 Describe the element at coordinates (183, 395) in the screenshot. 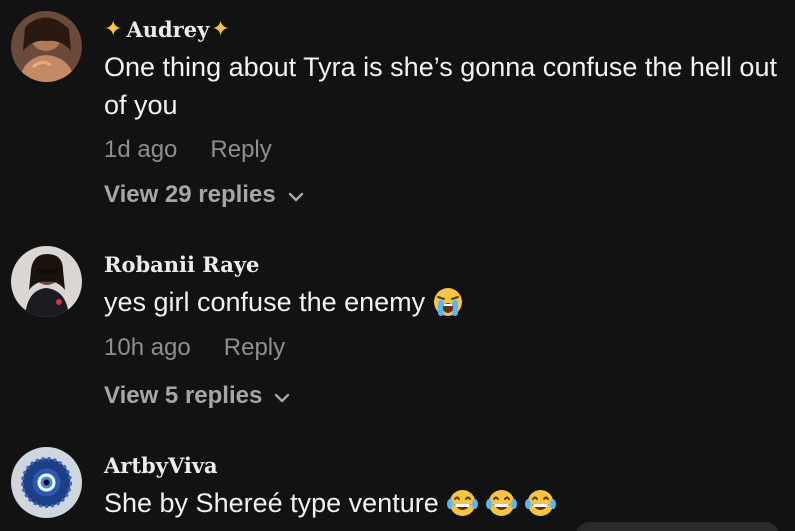

I see `view-replies-label: View 5 replies` at that location.